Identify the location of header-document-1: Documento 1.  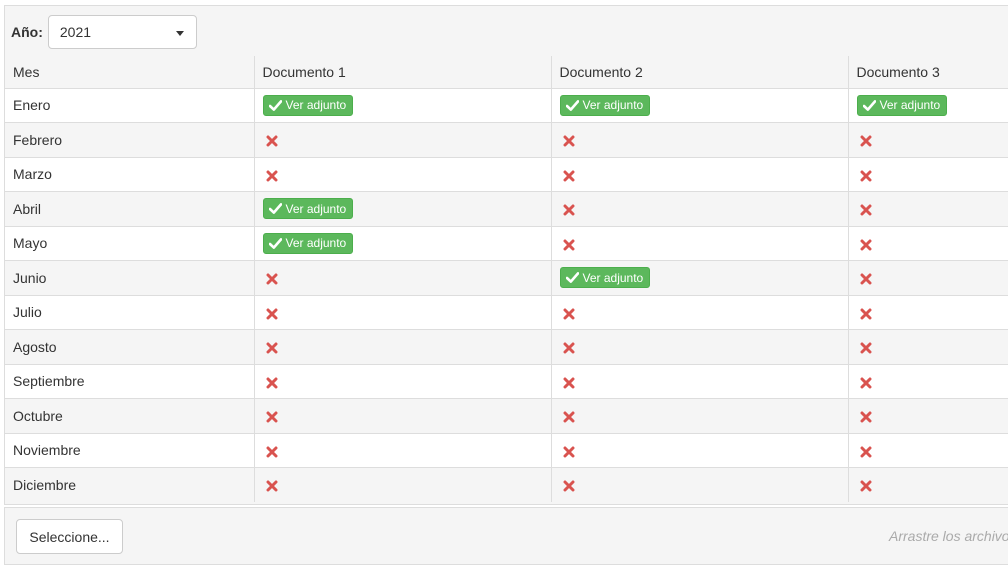
(402, 72).